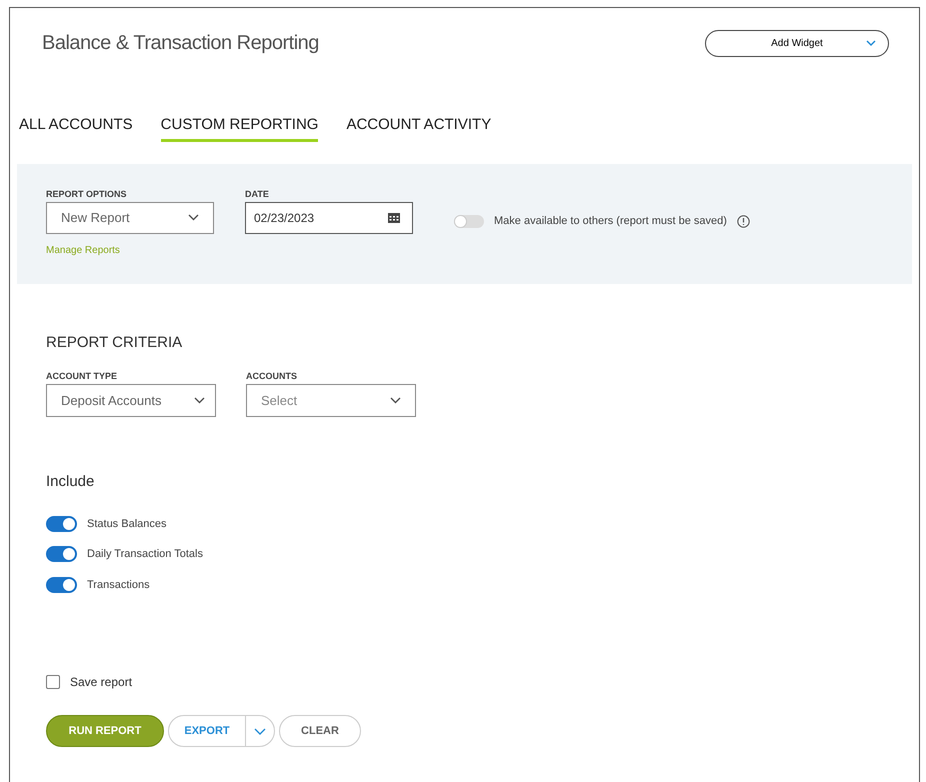  I want to click on calendar-icon, so click(394, 217).